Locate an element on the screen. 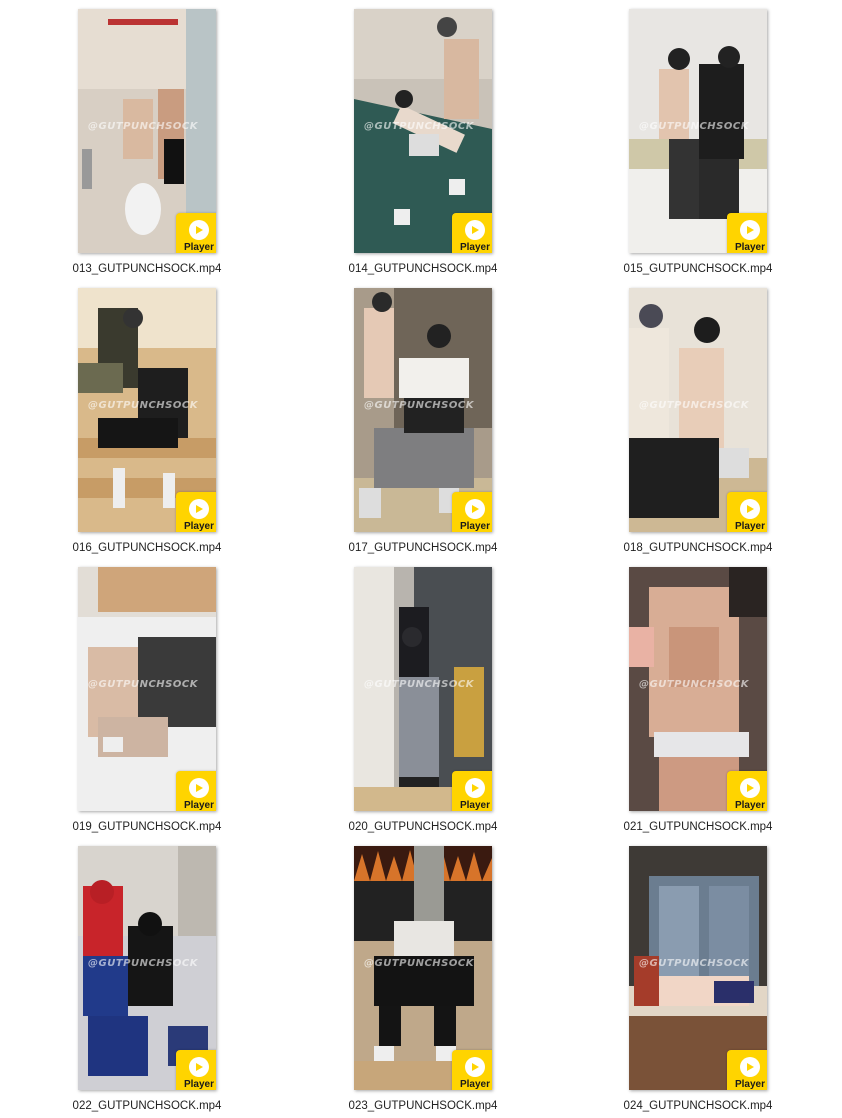 Image resolution: width=842 pixels, height=1118 pixels. filename-label: 022_GUTPUNCHSOCK.mp4 is located at coordinates (147, 1106).